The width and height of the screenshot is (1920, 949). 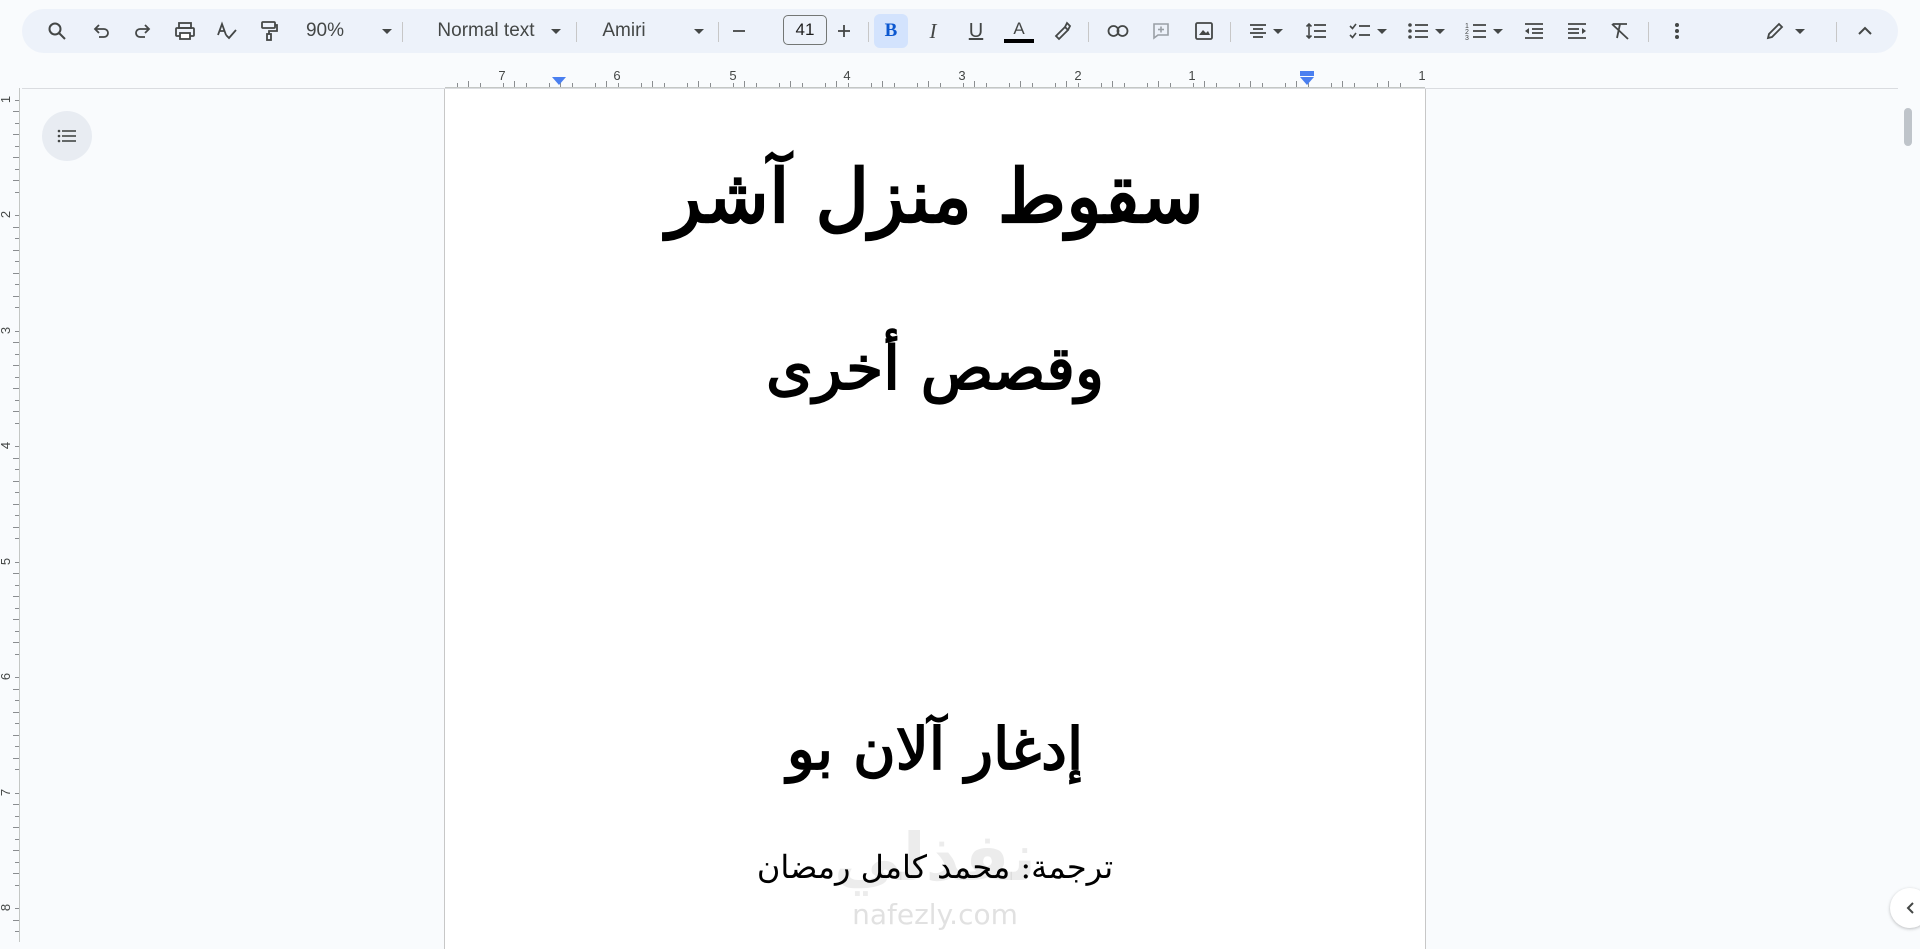 What do you see at coordinates (1307, 78) in the screenshot?
I see `right-indent-marker-icon` at bounding box center [1307, 78].